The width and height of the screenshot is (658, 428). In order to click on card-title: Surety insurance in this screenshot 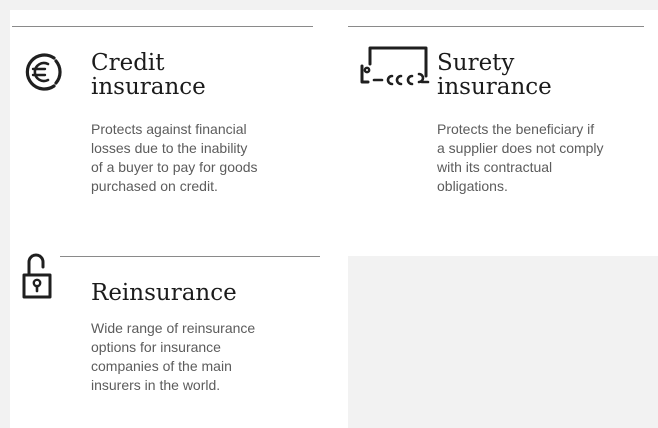, I will do `click(494, 75)`.